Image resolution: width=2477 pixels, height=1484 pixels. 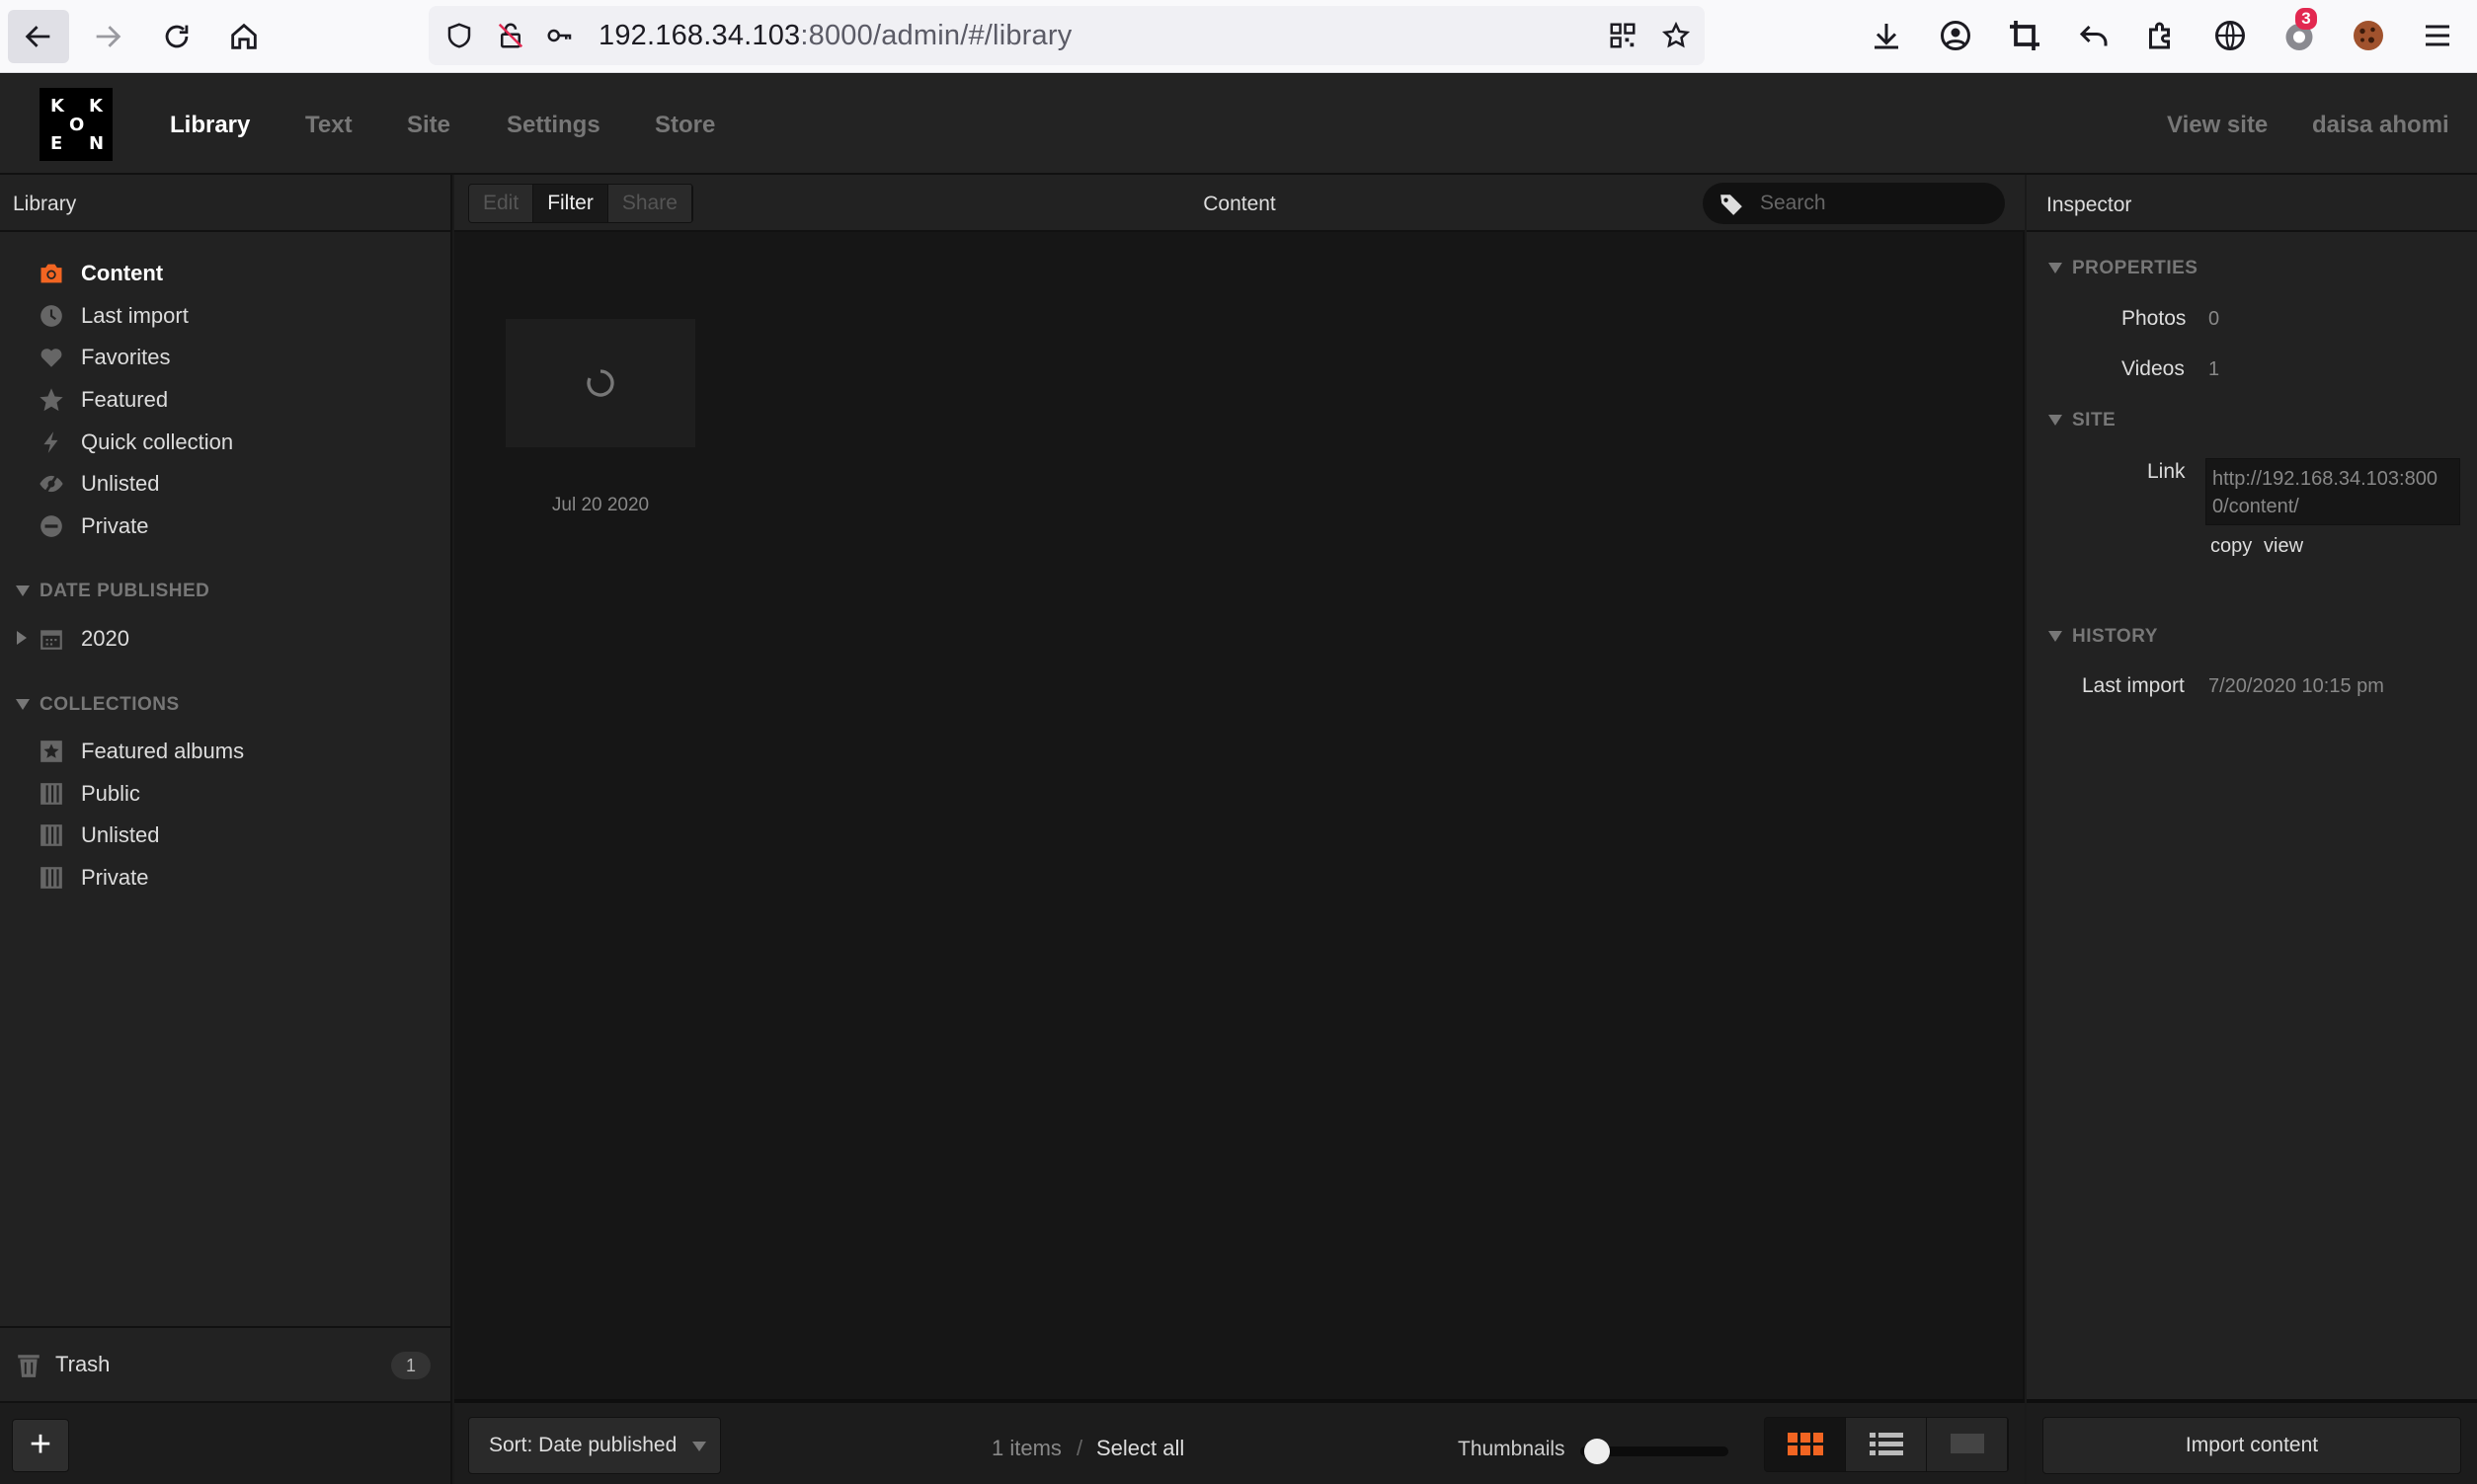 What do you see at coordinates (112, 591) in the screenshot?
I see `date-published-section: DATE PUBLISHED` at bounding box center [112, 591].